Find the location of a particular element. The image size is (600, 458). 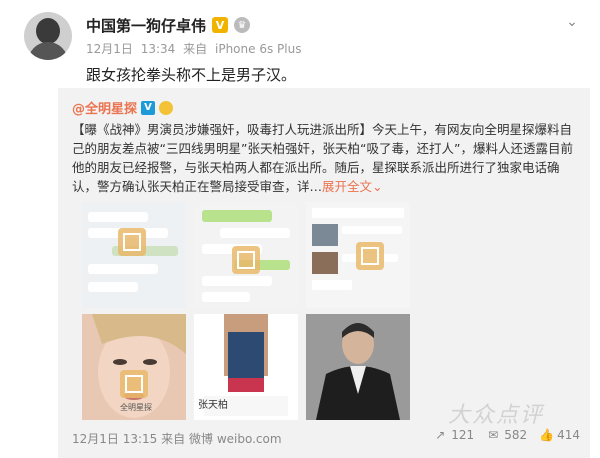

avatar is located at coordinates (48, 36).